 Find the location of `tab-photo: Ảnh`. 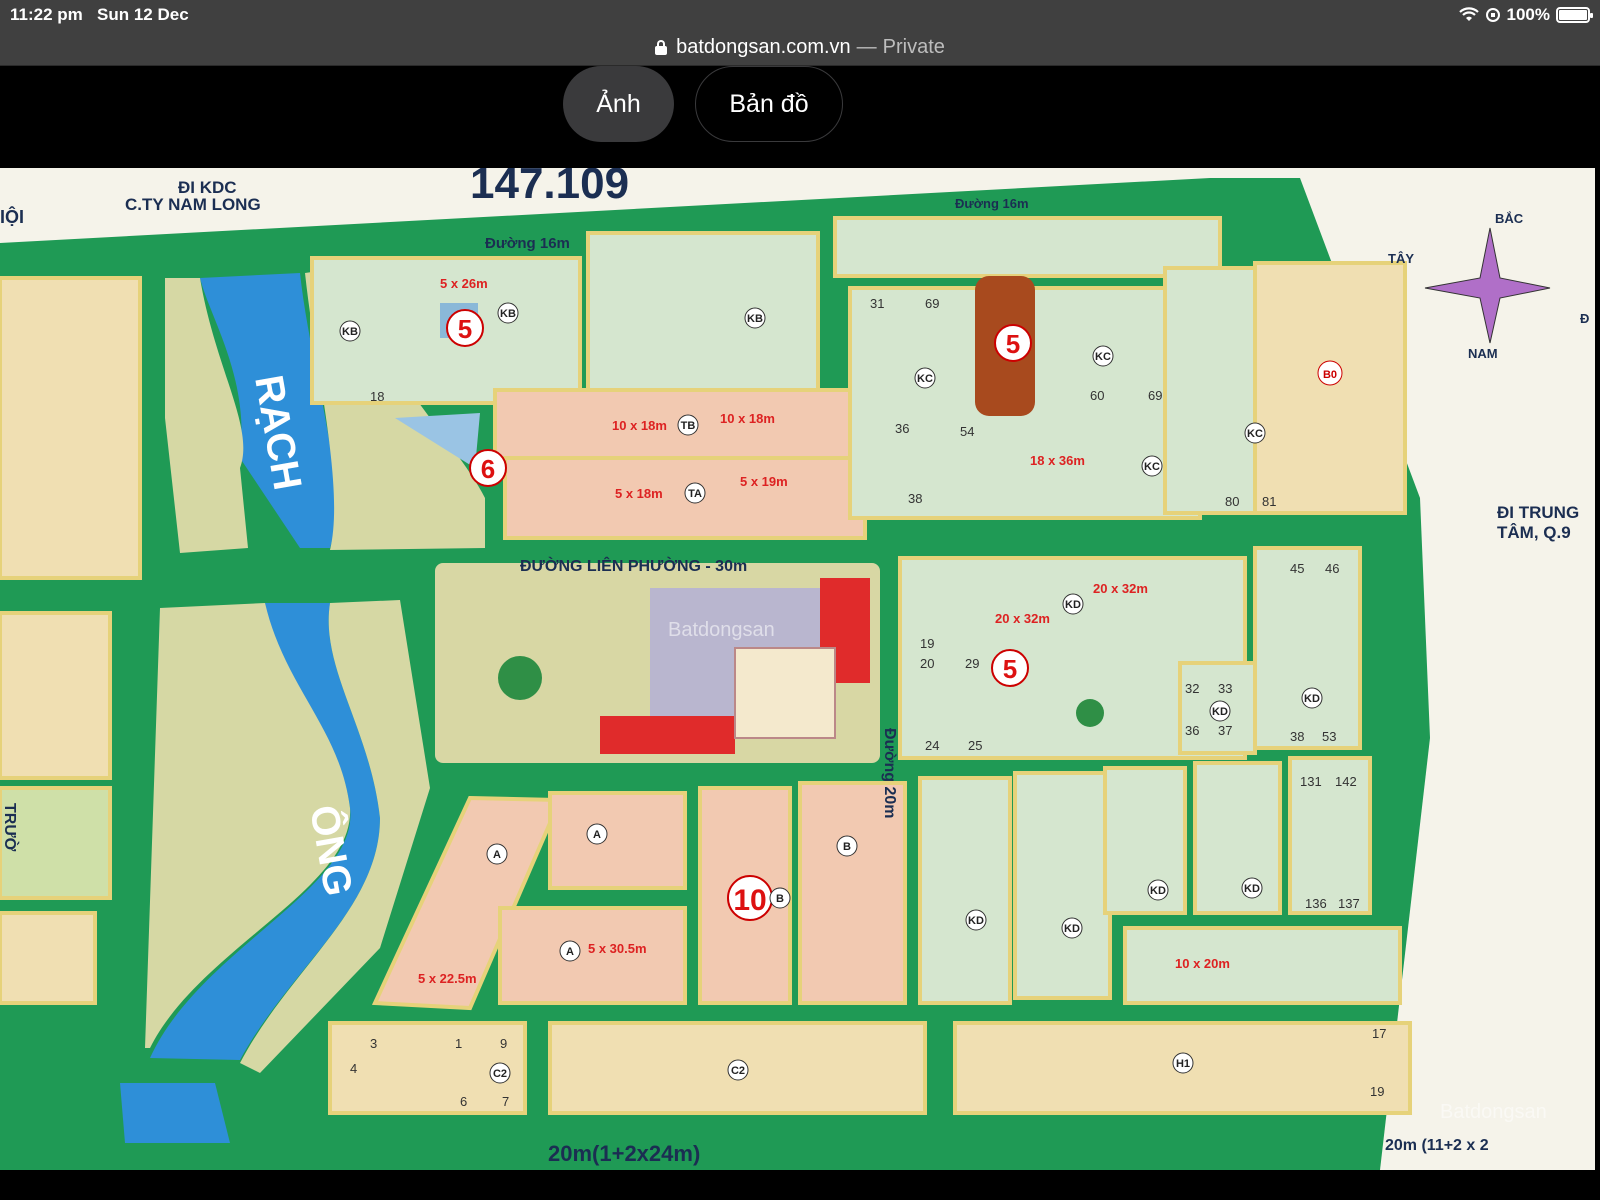

tab-photo: Ảnh is located at coordinates (618, 104).